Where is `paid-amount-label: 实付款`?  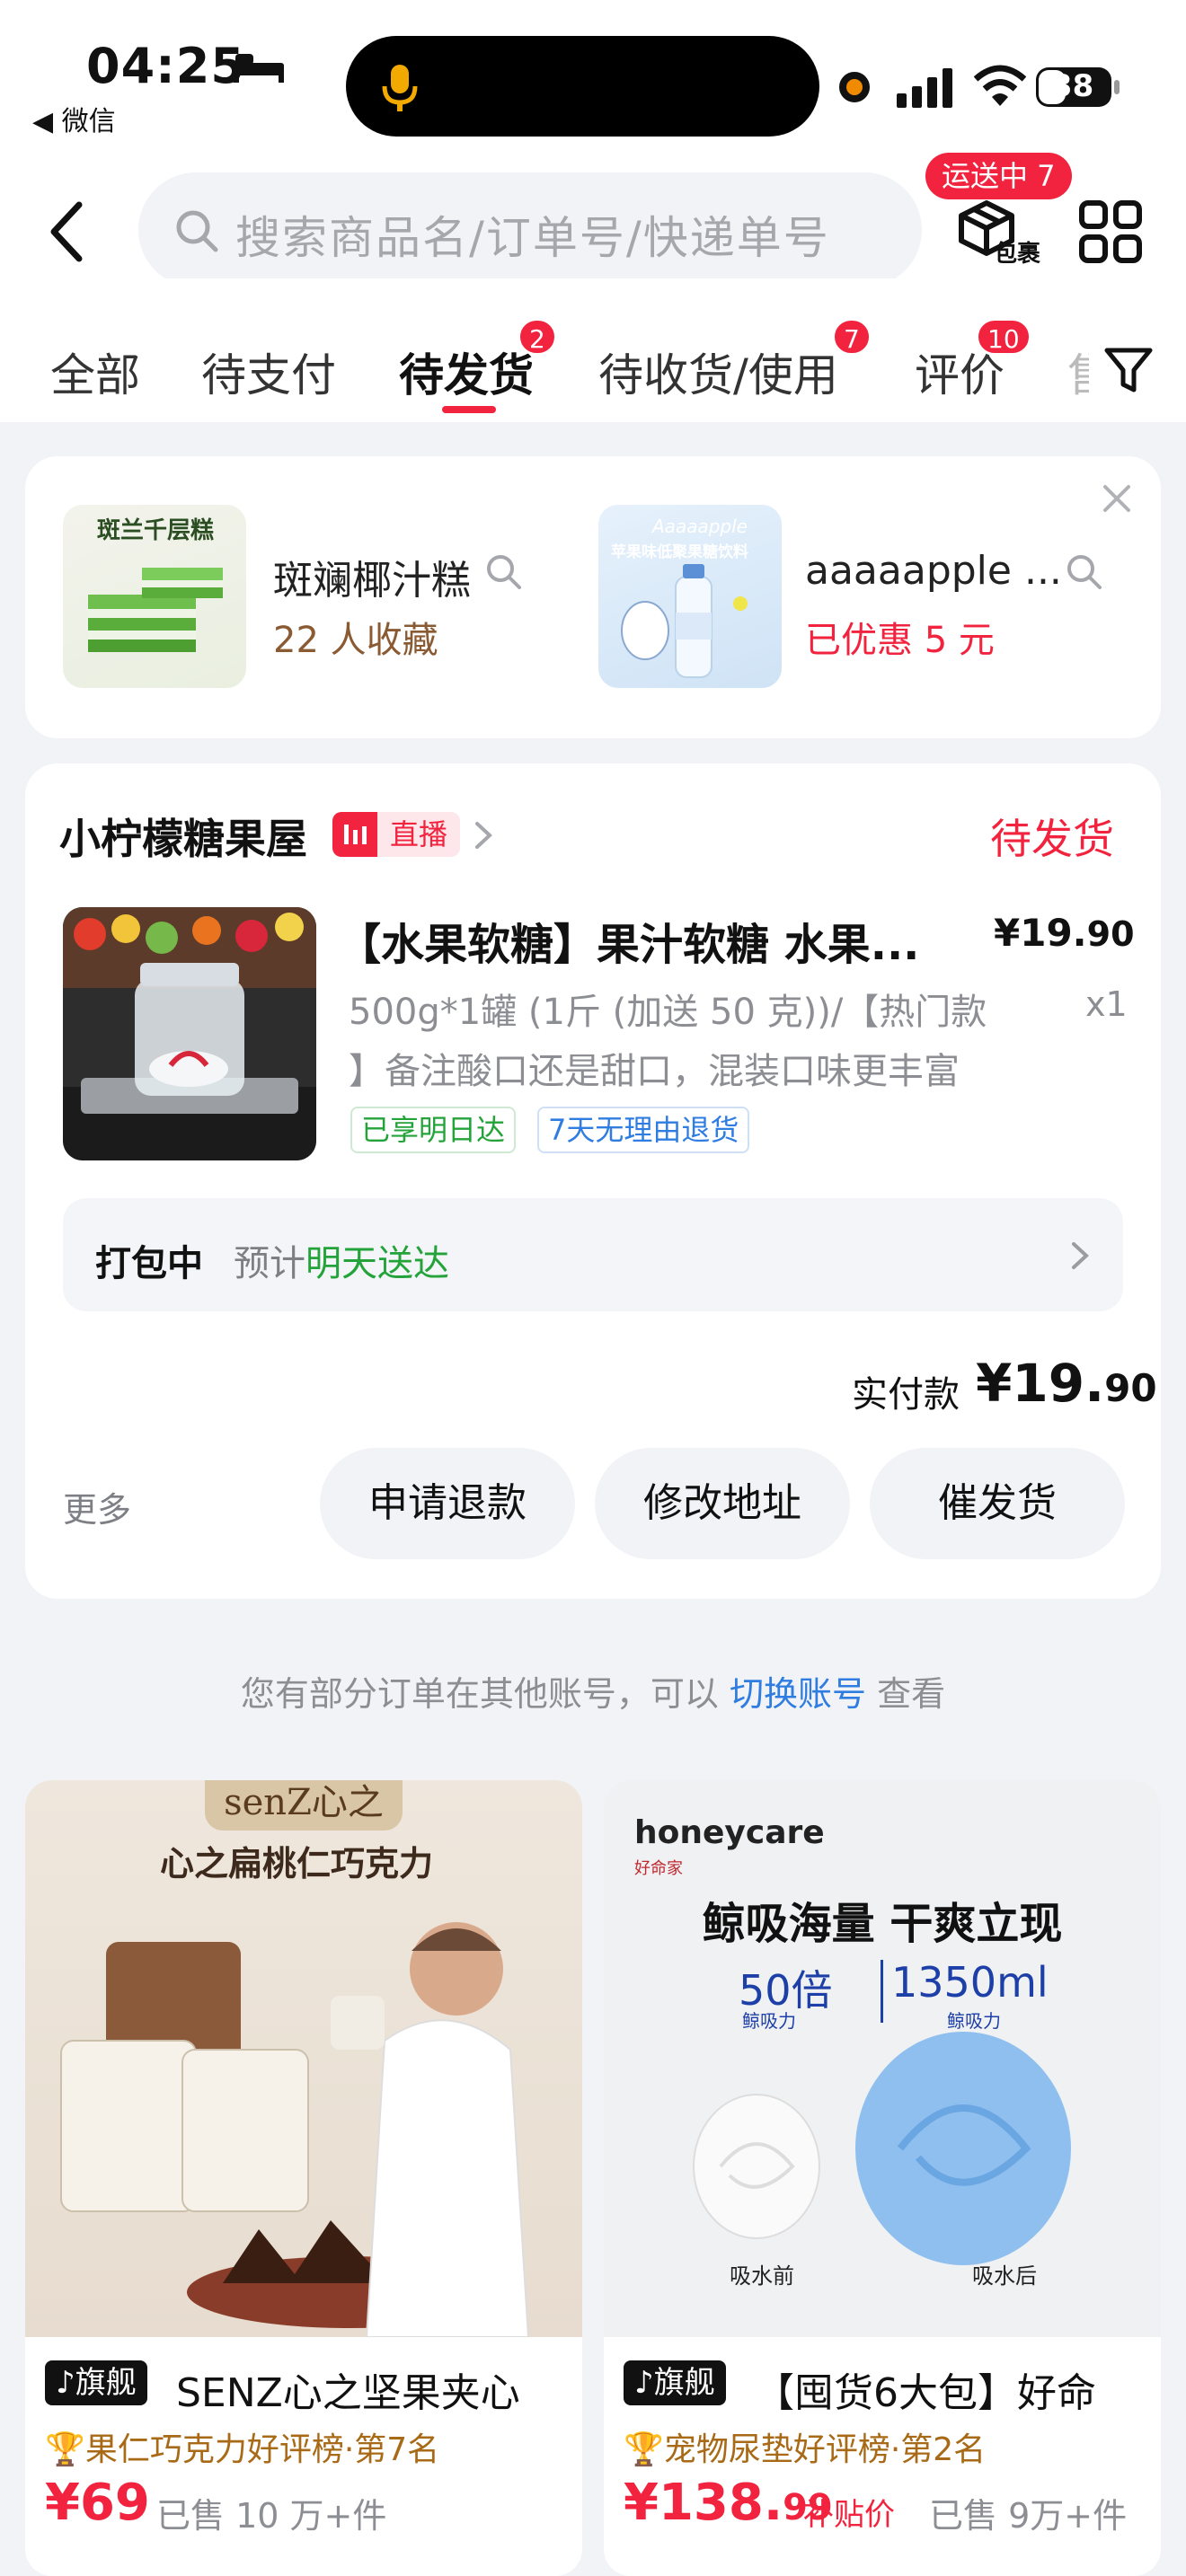
paid-amount-label: 实付款 is located at coordinates (906, 1395).